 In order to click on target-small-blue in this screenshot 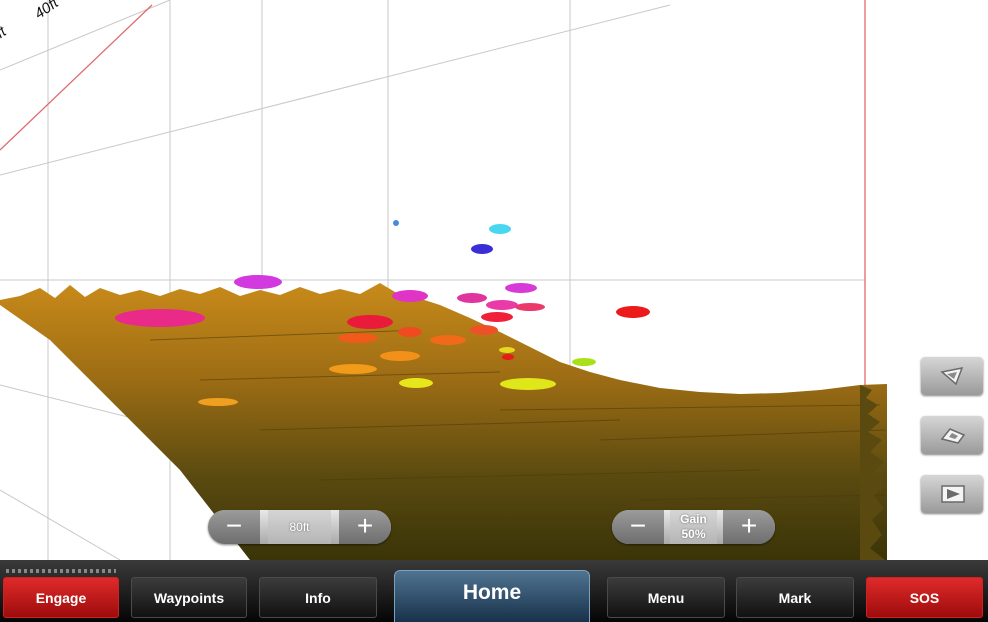, I will do `click(396, 223)`.